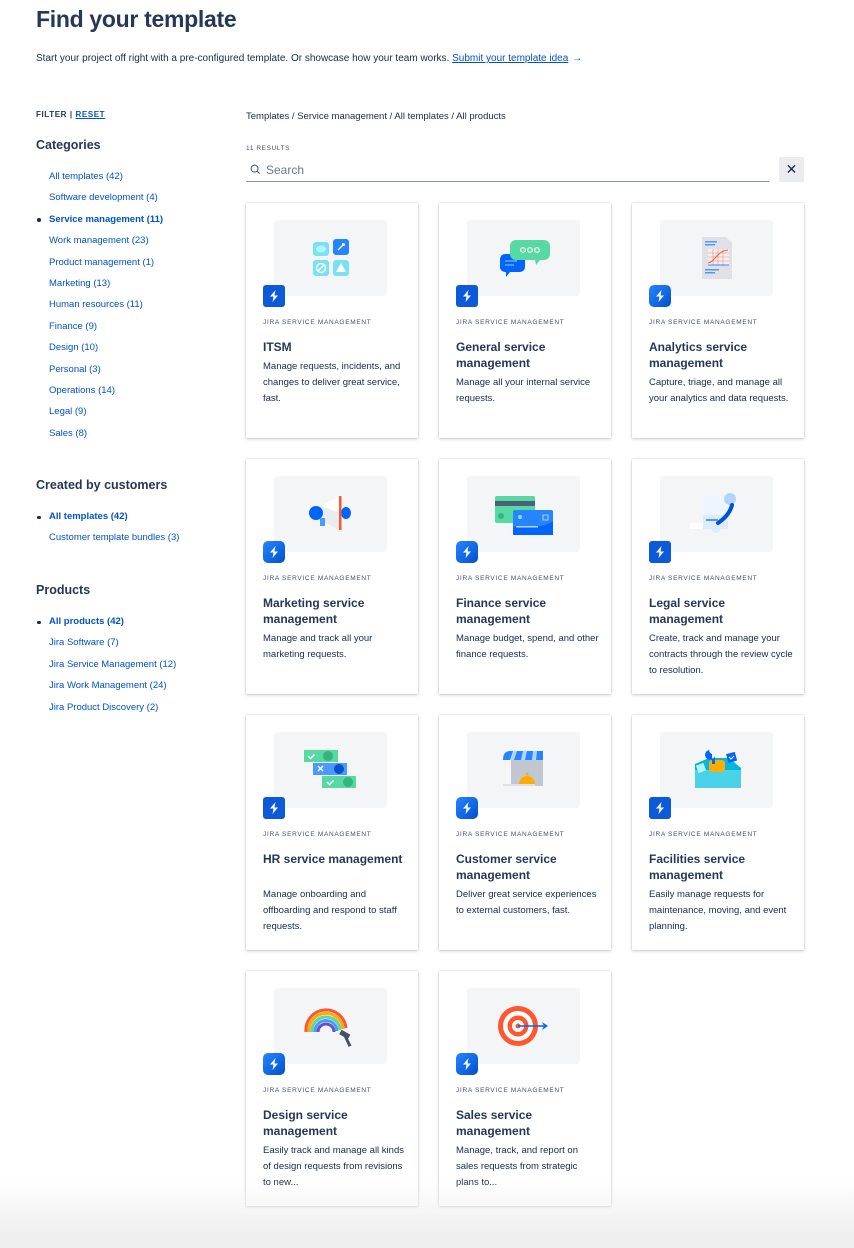 Image resolution: width=854 pixels, height=1248 pixels. Describe the element at coordinates (91, 114) in the screenshot. I see `reset-filter-button: RESET` at that location.